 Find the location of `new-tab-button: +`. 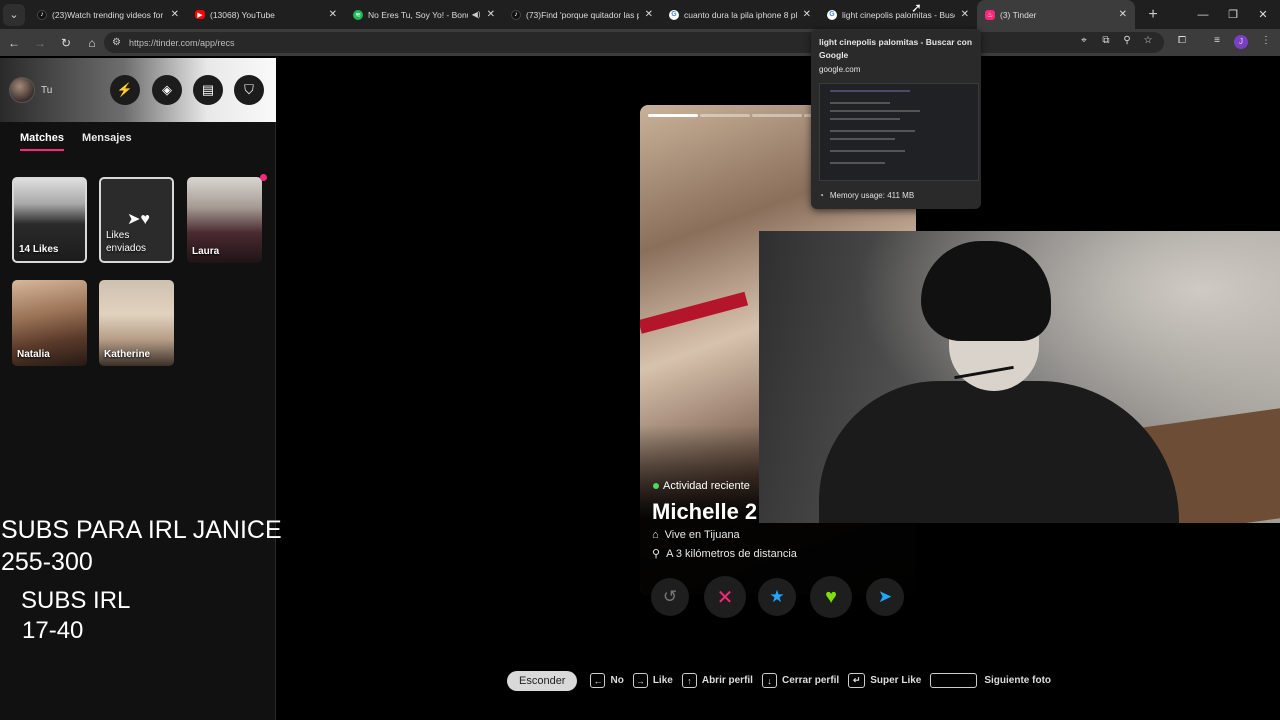

new-tab-button: + is located at coordinates (1153, 15).